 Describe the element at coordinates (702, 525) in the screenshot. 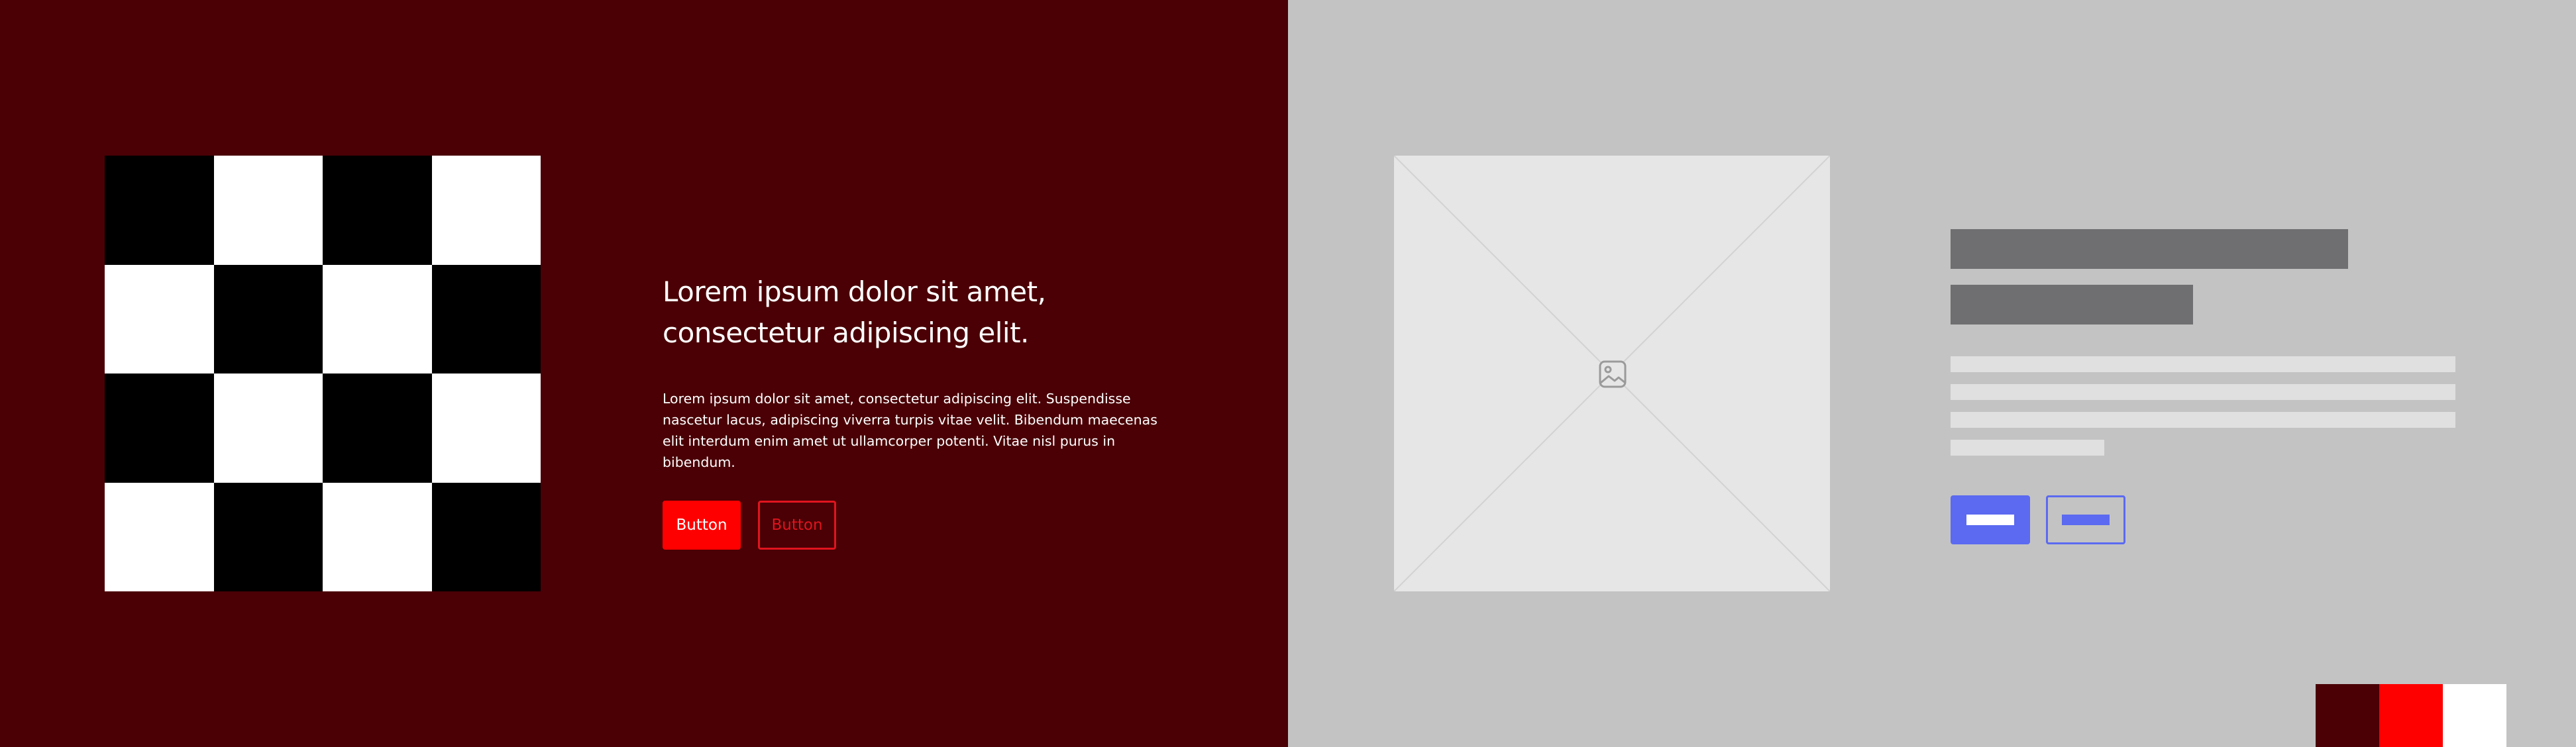

I see `primary-button: Button` at that location.